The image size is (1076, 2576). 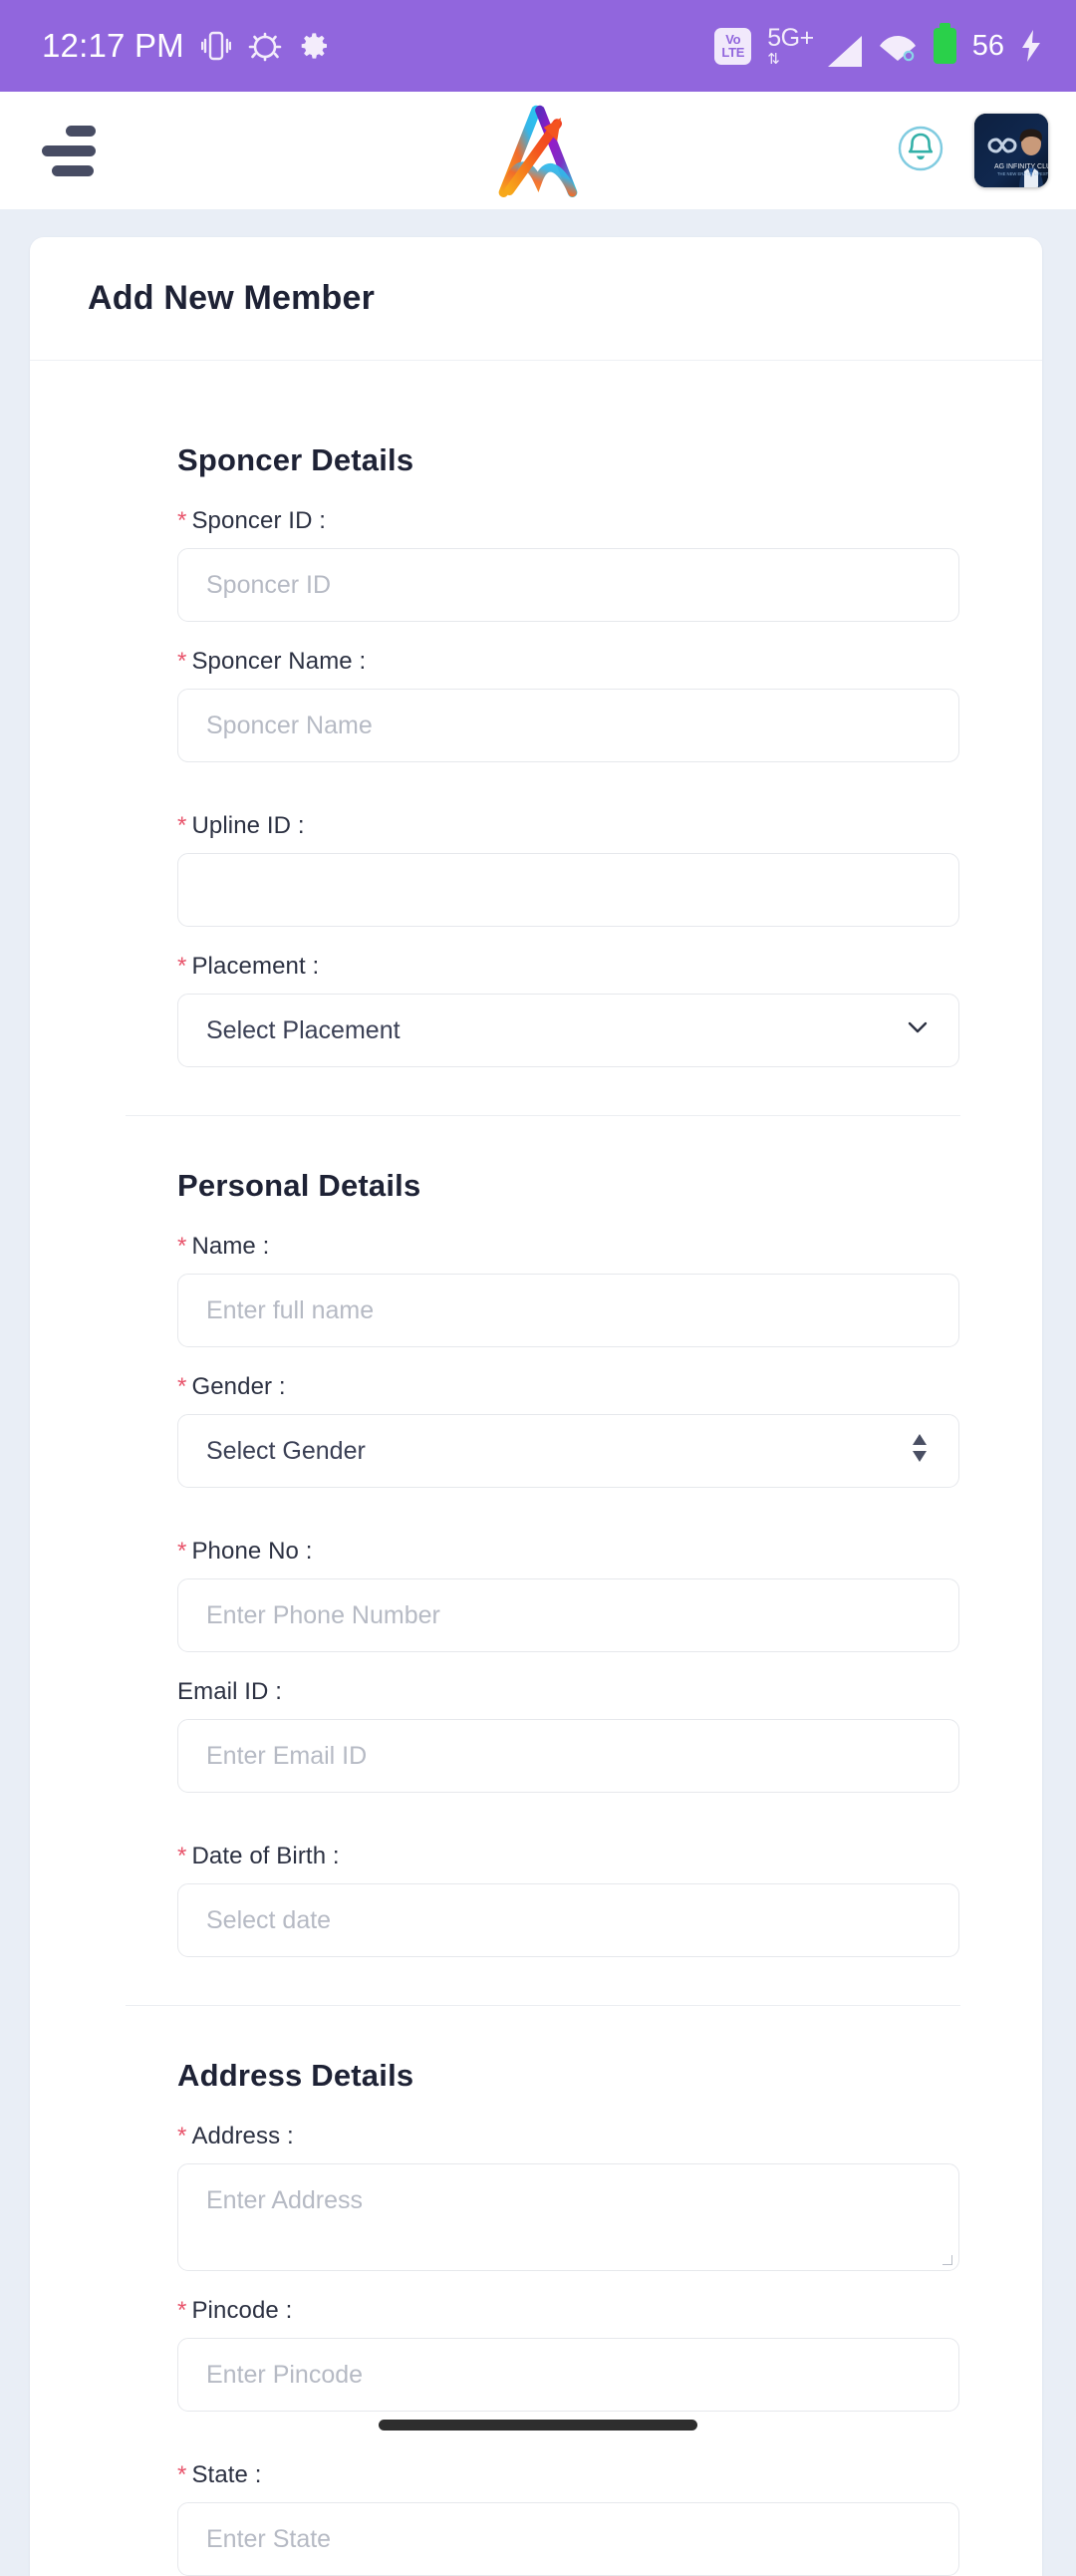 I want to click on status-bar-left: 12:17 PM, so click(x=186, y=46).